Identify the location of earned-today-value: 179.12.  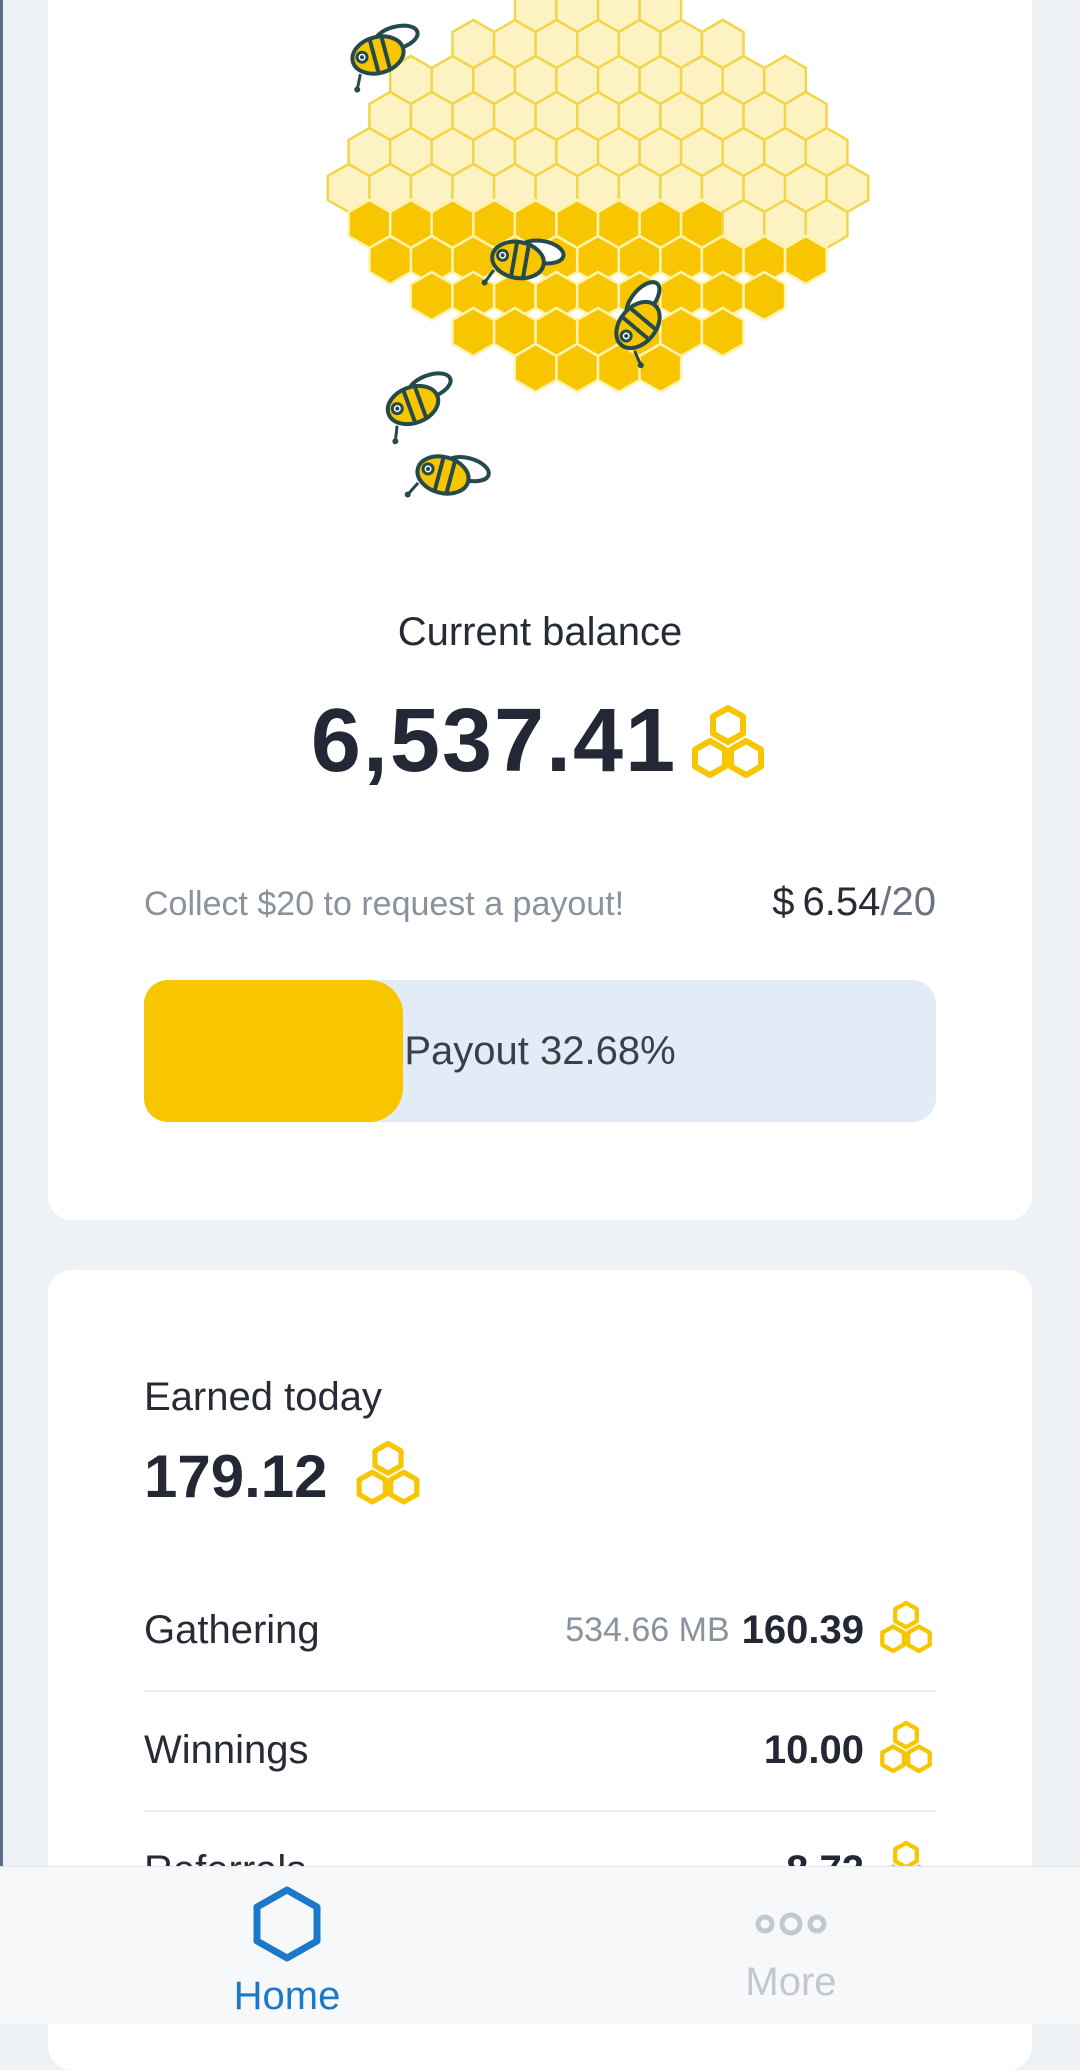
(236, 1476).